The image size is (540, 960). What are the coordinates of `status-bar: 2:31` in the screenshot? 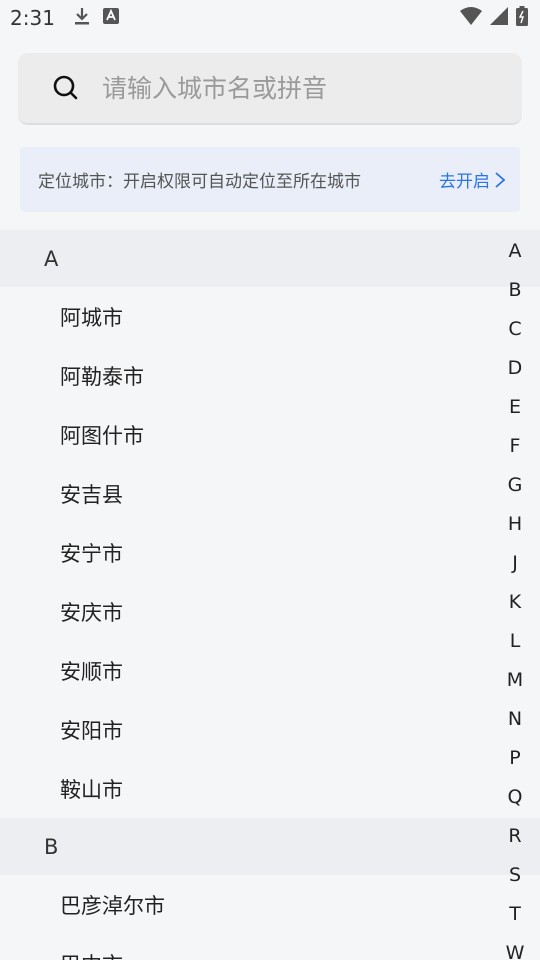 It's located at (270, 18).